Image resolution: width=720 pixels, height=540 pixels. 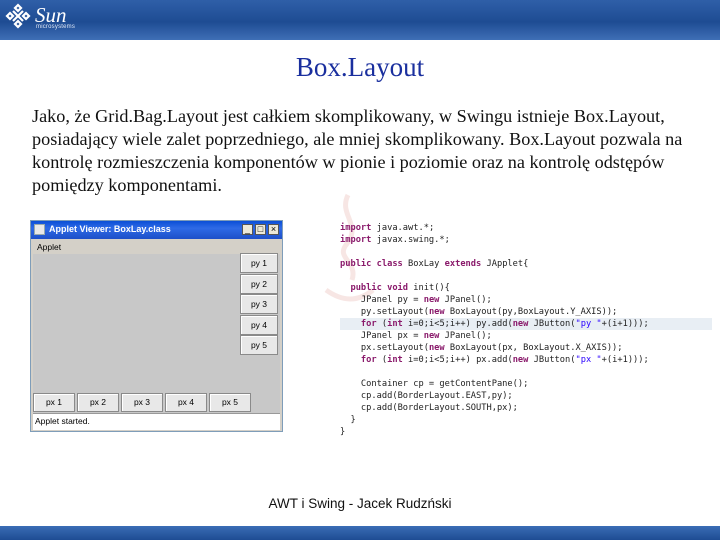 I want to click on button-py-5: py 5, so click(x=259, y=345).